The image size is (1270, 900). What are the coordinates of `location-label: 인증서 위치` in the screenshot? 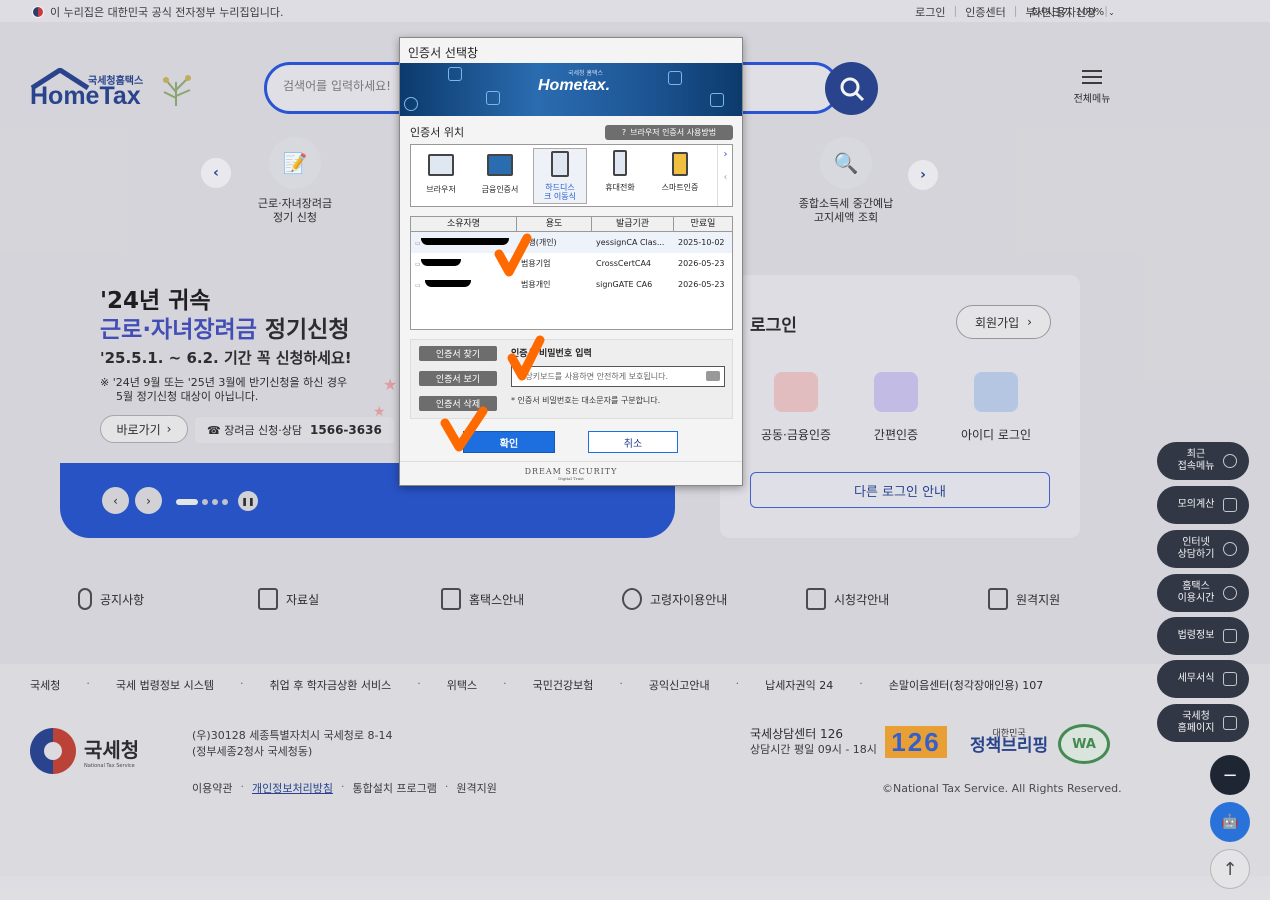 It's located at (437, 132).